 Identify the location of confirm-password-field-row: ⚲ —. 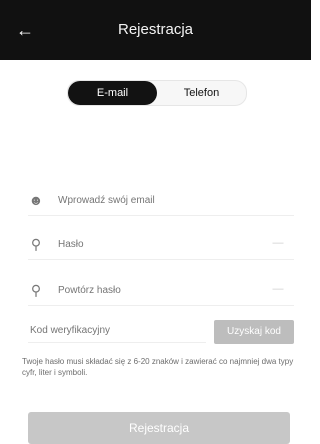
(161, 290).